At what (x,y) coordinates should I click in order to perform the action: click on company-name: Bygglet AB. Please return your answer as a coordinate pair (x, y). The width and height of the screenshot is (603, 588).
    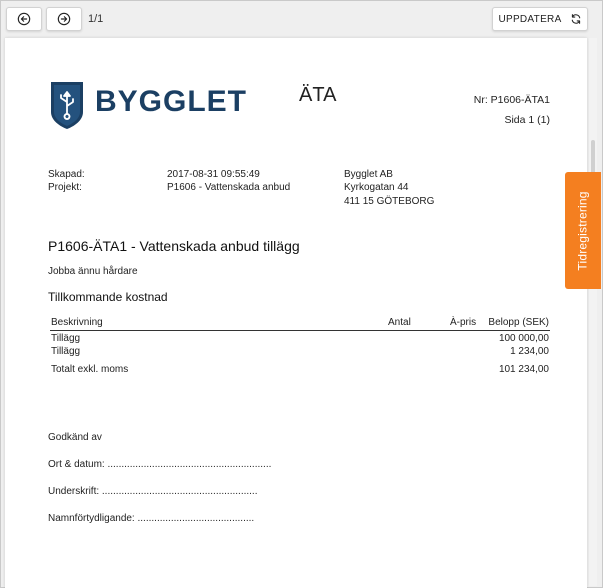
    Looking at the image, I should click on (368, 174).